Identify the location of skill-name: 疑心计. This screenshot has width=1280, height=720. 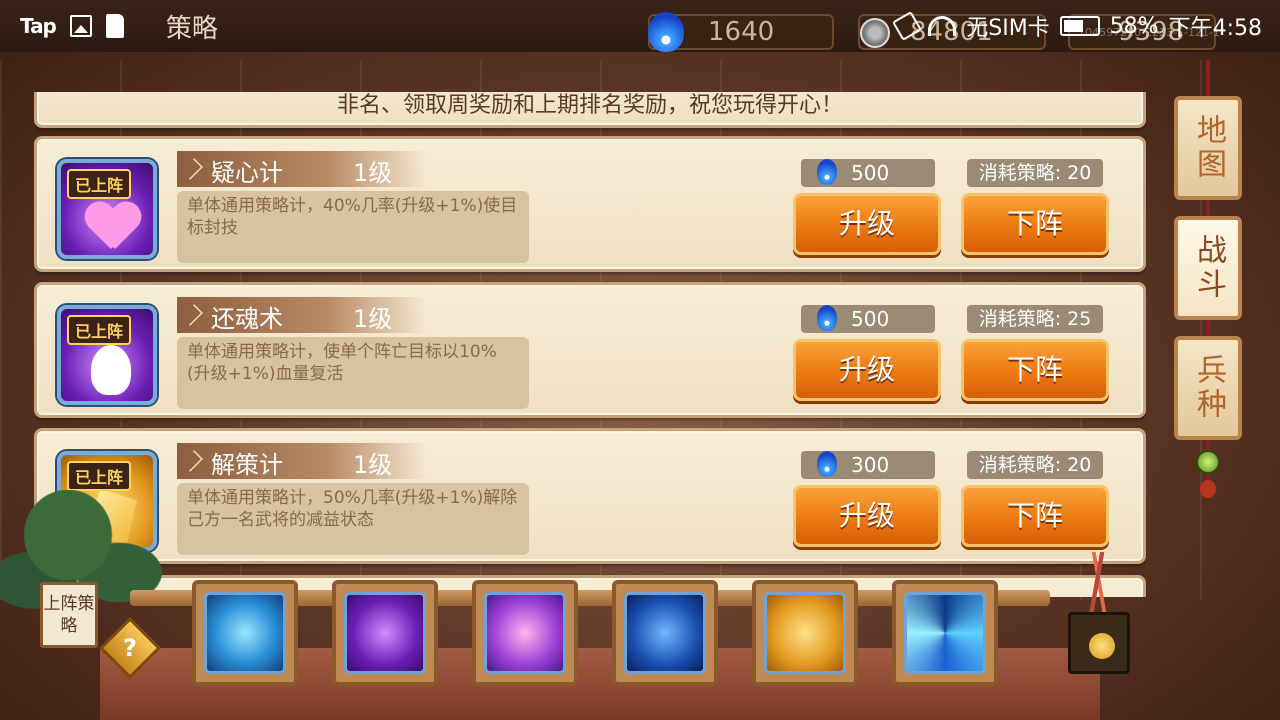
(247, 173).